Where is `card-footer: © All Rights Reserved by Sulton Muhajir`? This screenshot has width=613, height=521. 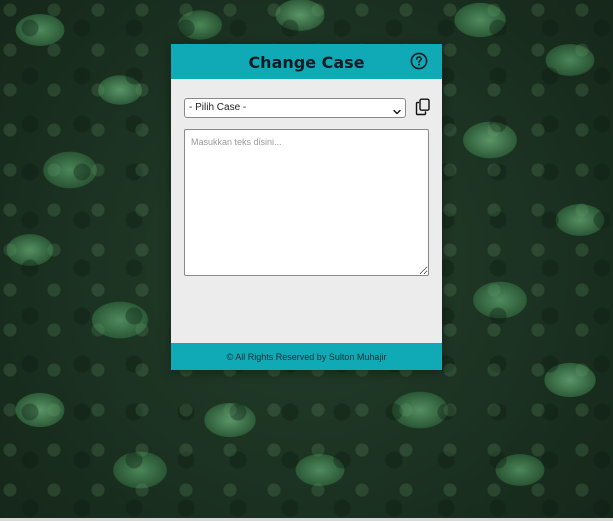
card-footer: © All Rights Reserved by Sulton Muhajir is located at coordinates (306, 356).